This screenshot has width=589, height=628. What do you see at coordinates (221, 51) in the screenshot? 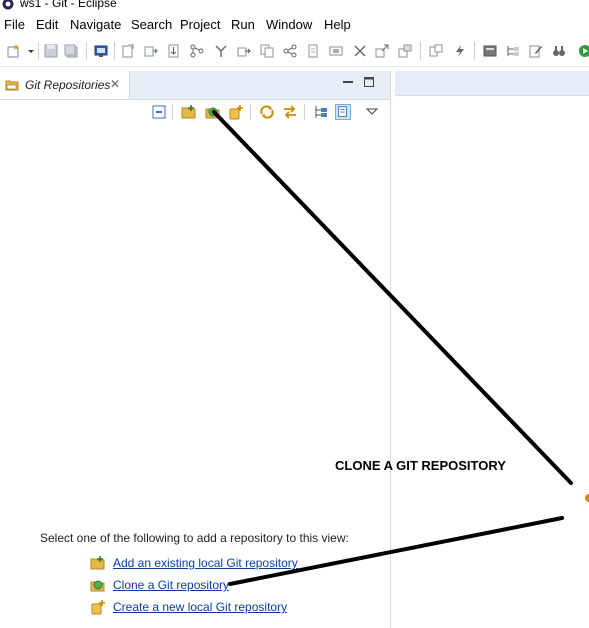
I see `merge-icon` at bounding box center [221, 51].